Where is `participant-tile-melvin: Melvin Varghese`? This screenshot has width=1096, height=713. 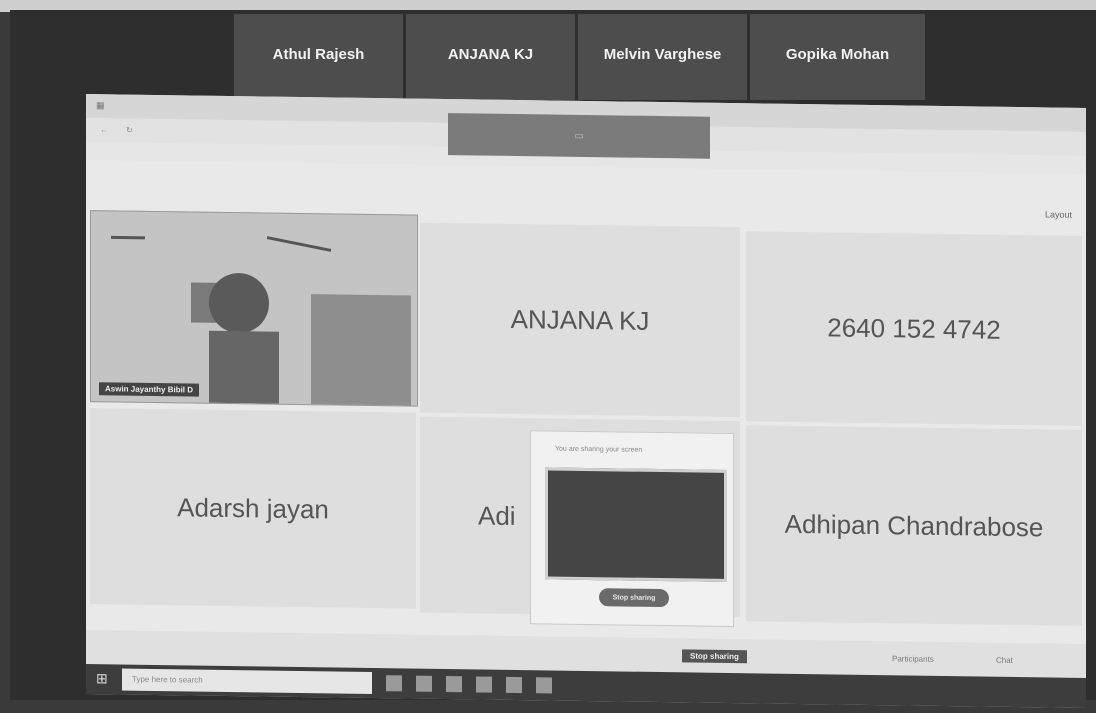 participant-tile-melvin: Melvin Varghese is located at coordinates (664, 57).